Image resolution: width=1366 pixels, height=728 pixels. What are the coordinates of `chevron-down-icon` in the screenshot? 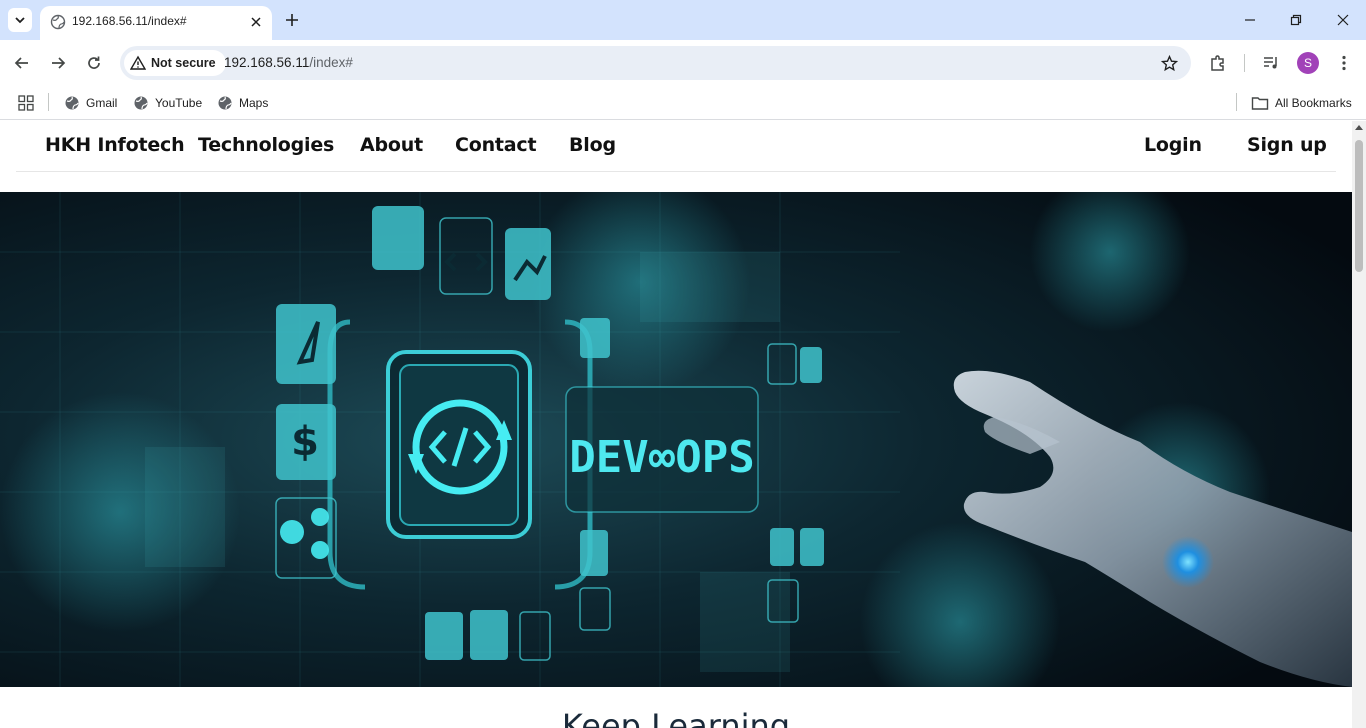 It's located at (20, 20).